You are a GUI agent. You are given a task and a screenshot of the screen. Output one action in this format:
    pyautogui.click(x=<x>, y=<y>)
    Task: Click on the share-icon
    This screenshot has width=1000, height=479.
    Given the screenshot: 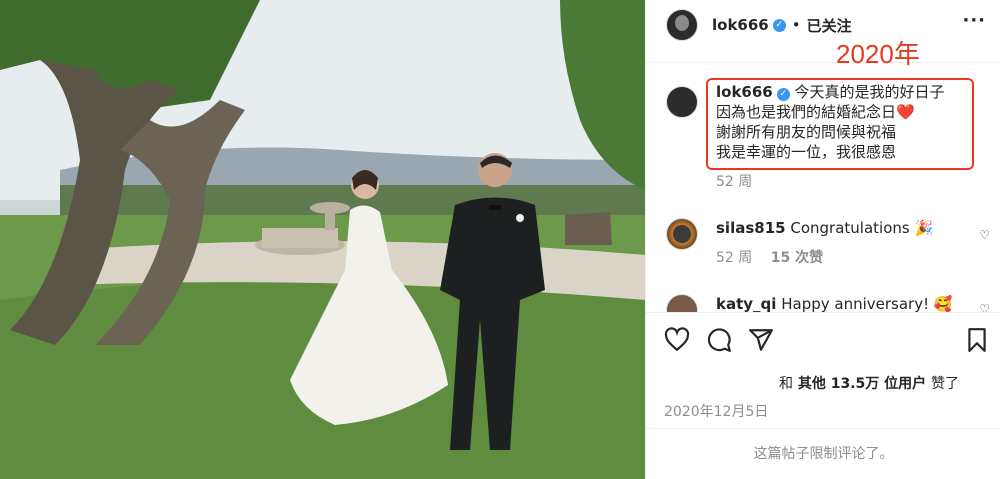 What is the action you would take?
    pyautogui.click(x=761, y=340)
    